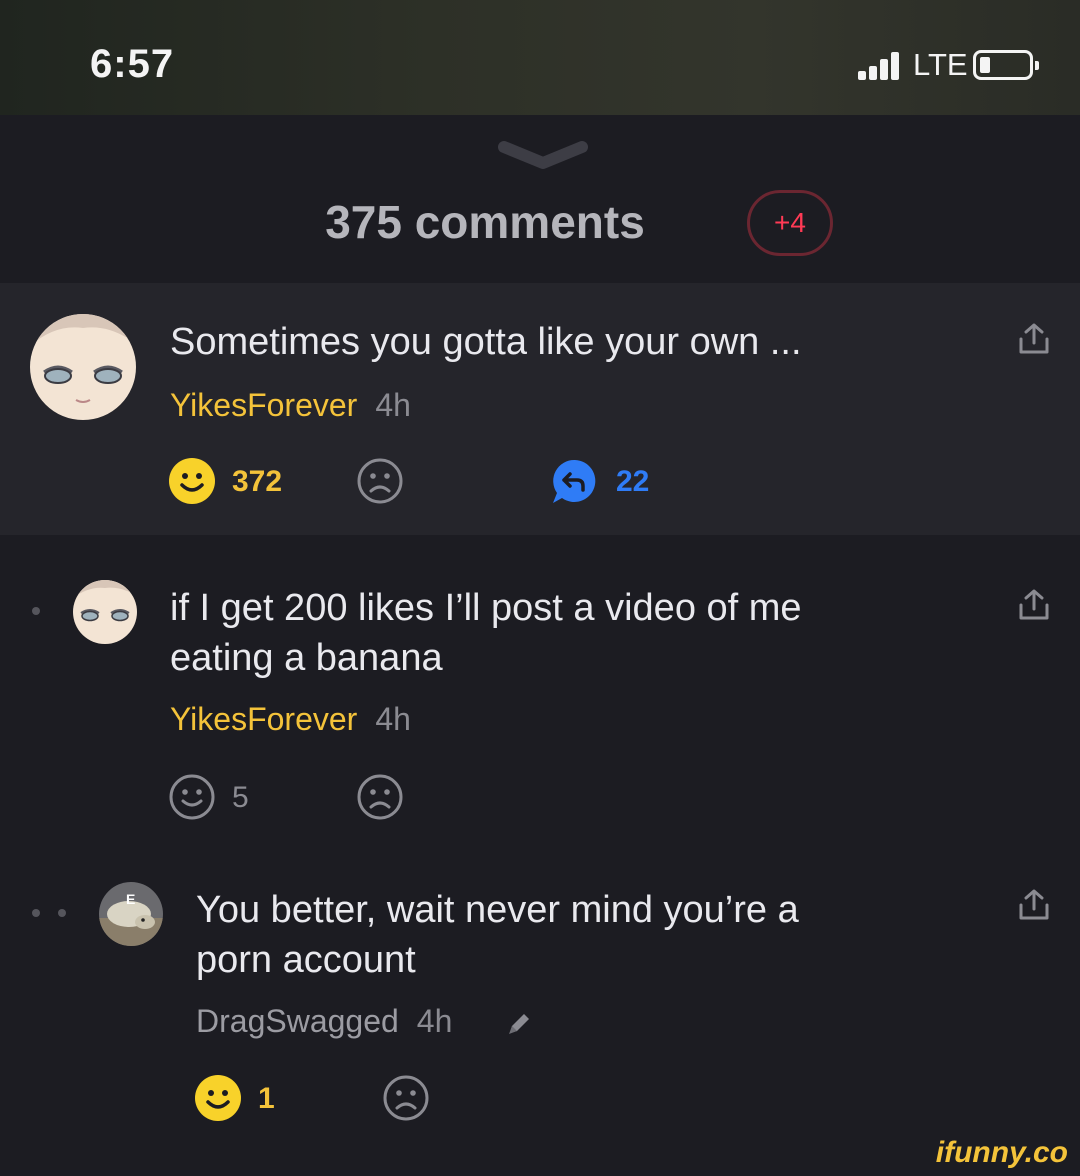 This screenshot has height=1176, width=1080. I want to click on comment-meta: DragSwagged 4h, so click(324, 1021).